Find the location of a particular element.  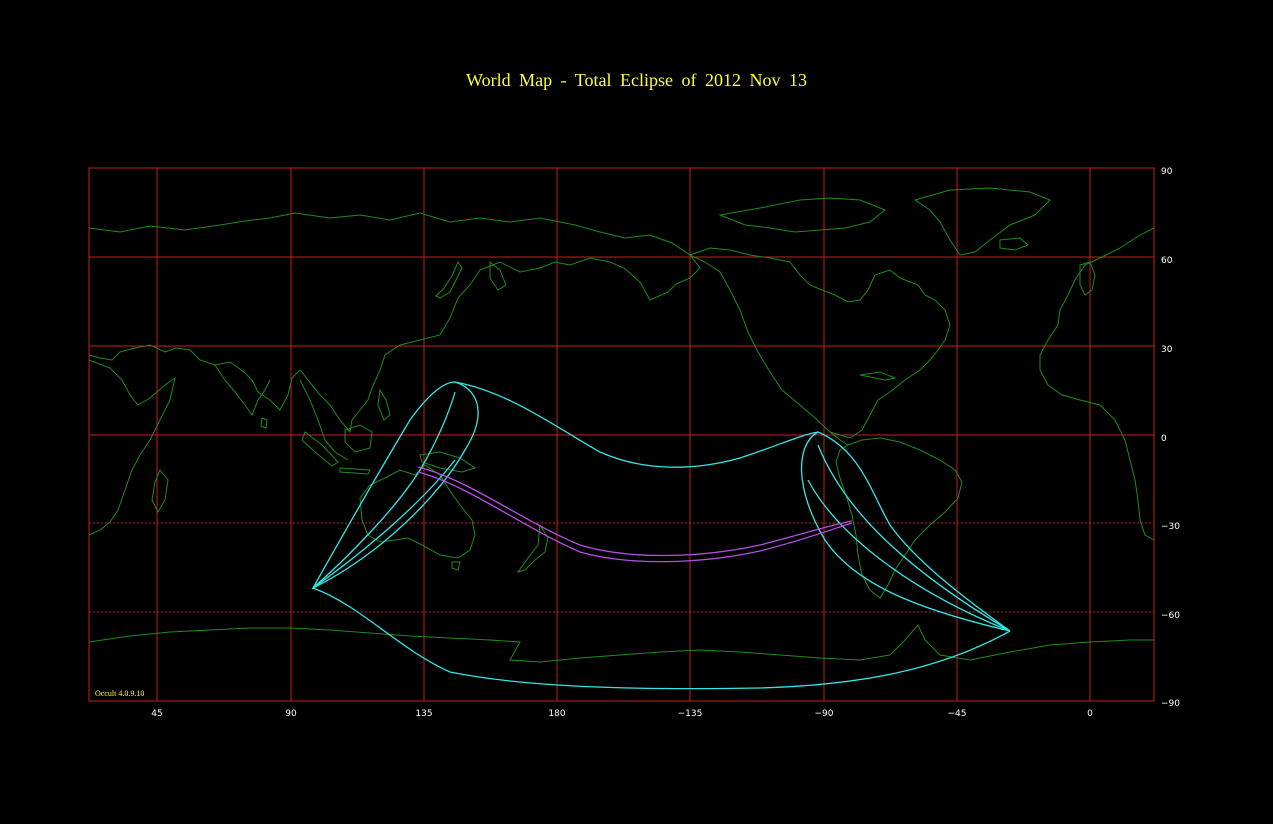

totality-north-limit is located at coordinates (635, 511).